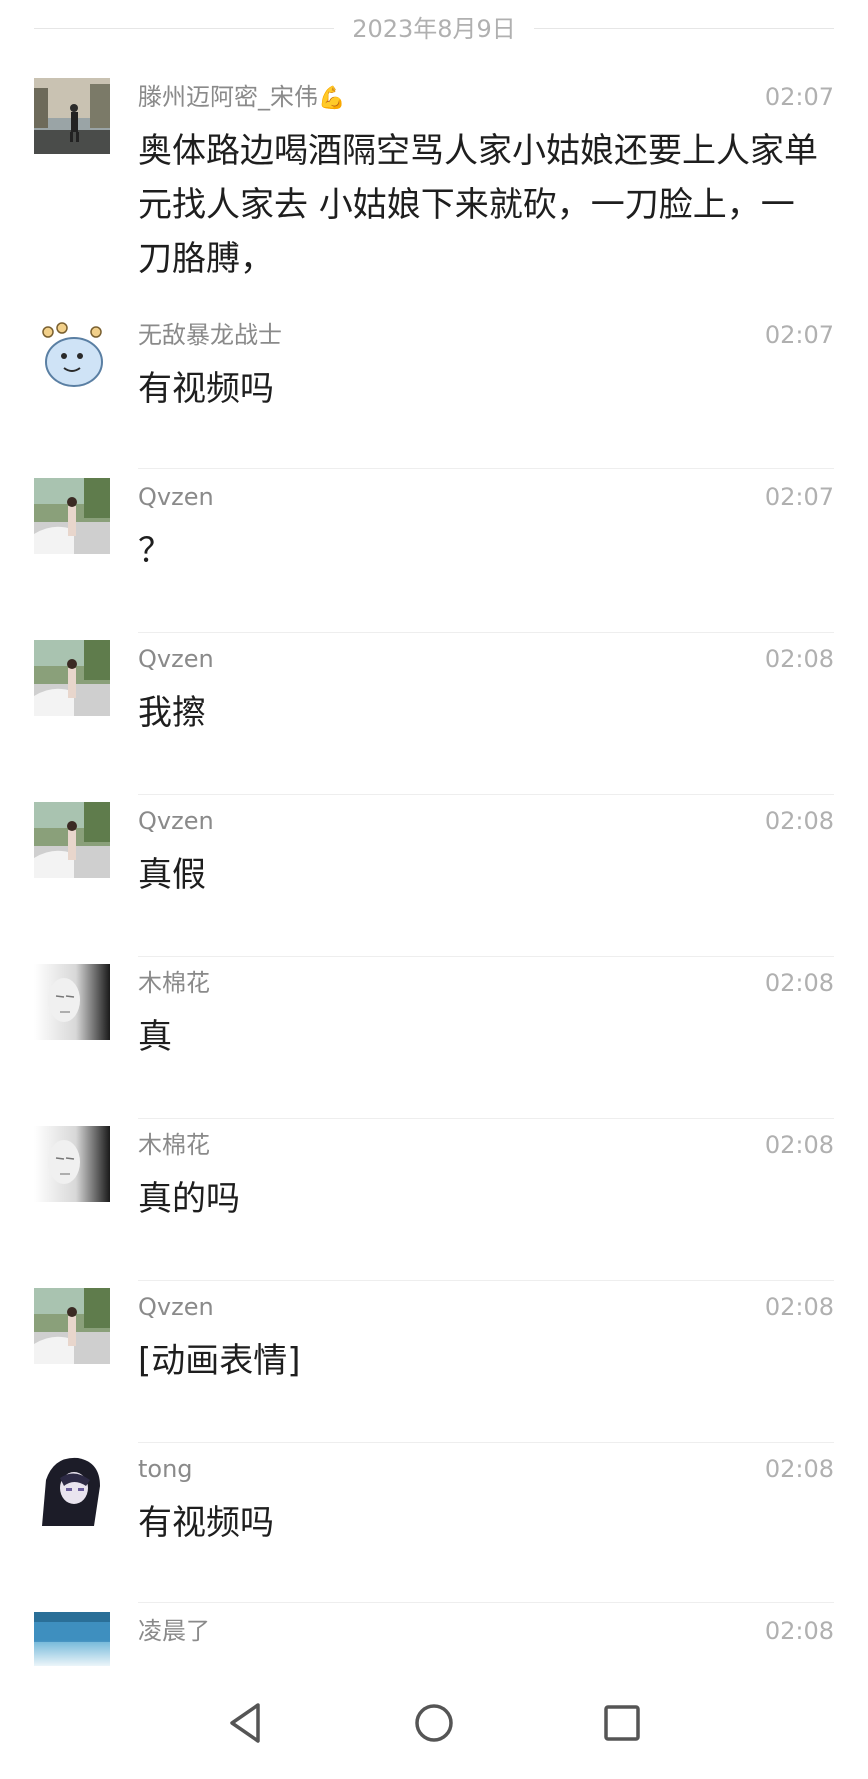 The width and height of the screenshot is (868, 1779). What do you see at coordinates (434, 1037) in the screenshot?
I see `message-item: 木棉花 02:08 真` at bounding box center [434, 1037].